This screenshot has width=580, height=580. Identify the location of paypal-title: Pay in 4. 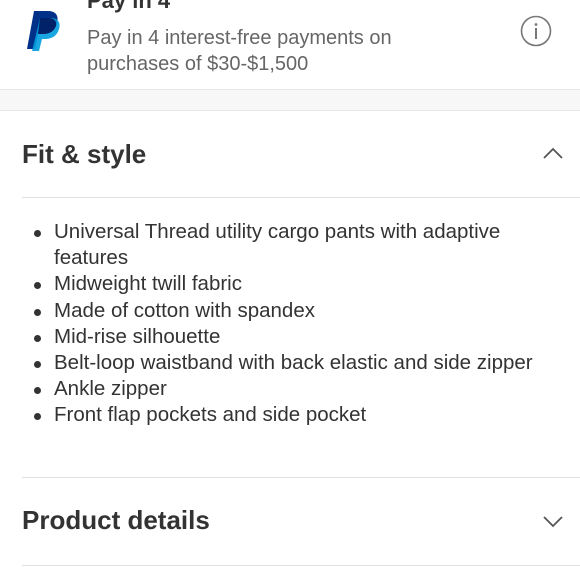
(129, 6).